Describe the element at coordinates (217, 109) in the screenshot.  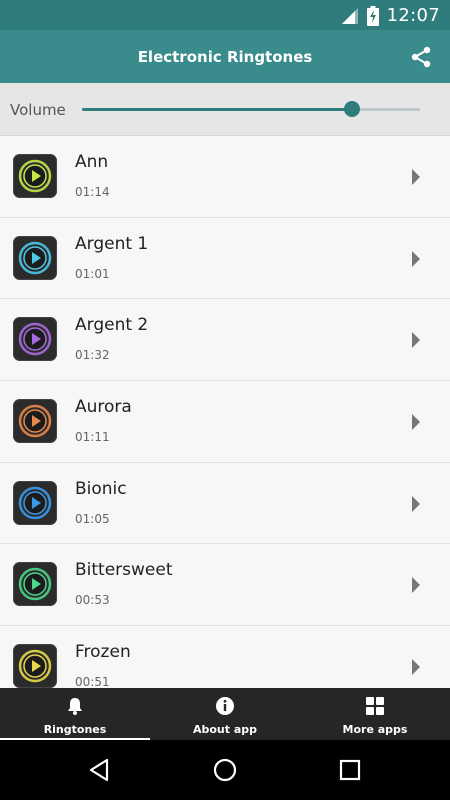
I see `volume-slider-fill` at that location.